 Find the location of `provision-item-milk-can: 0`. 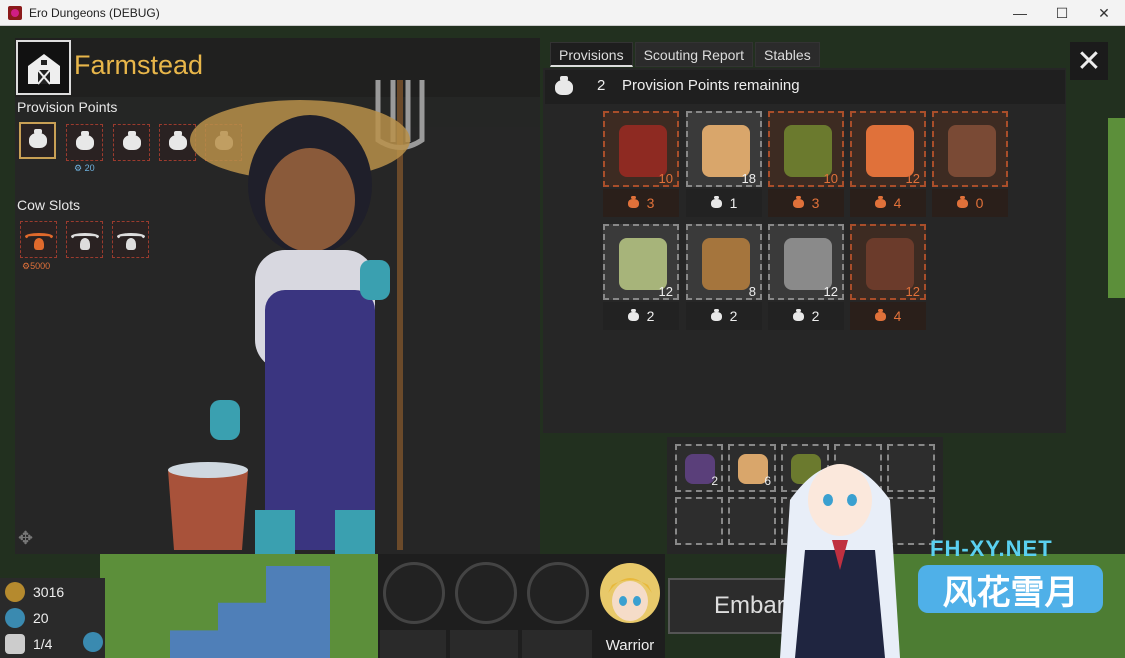

provision-item-milk-can: 0 is located at coordinates (970, 164).